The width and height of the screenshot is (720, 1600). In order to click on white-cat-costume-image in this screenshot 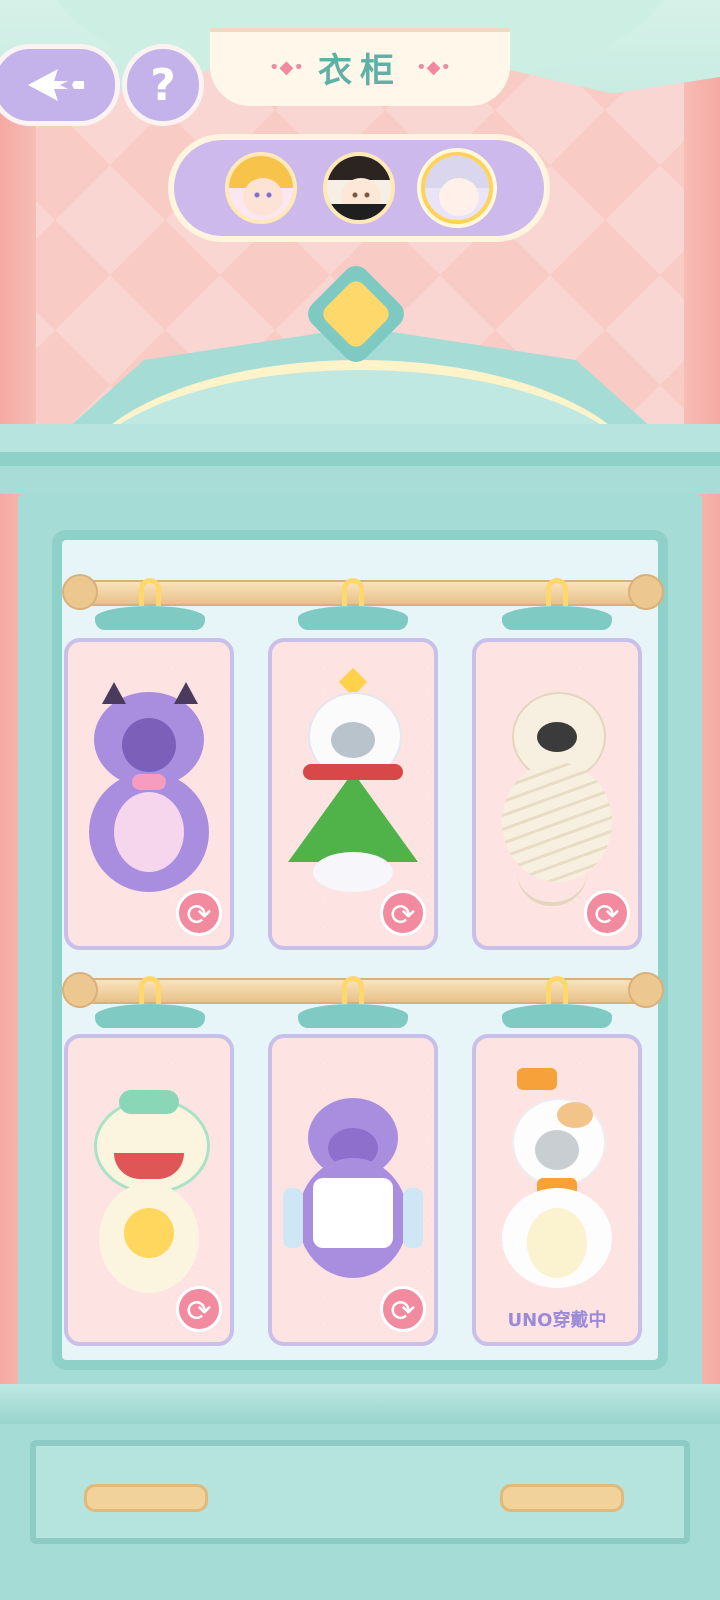, I will do `click(557, 1183)`.